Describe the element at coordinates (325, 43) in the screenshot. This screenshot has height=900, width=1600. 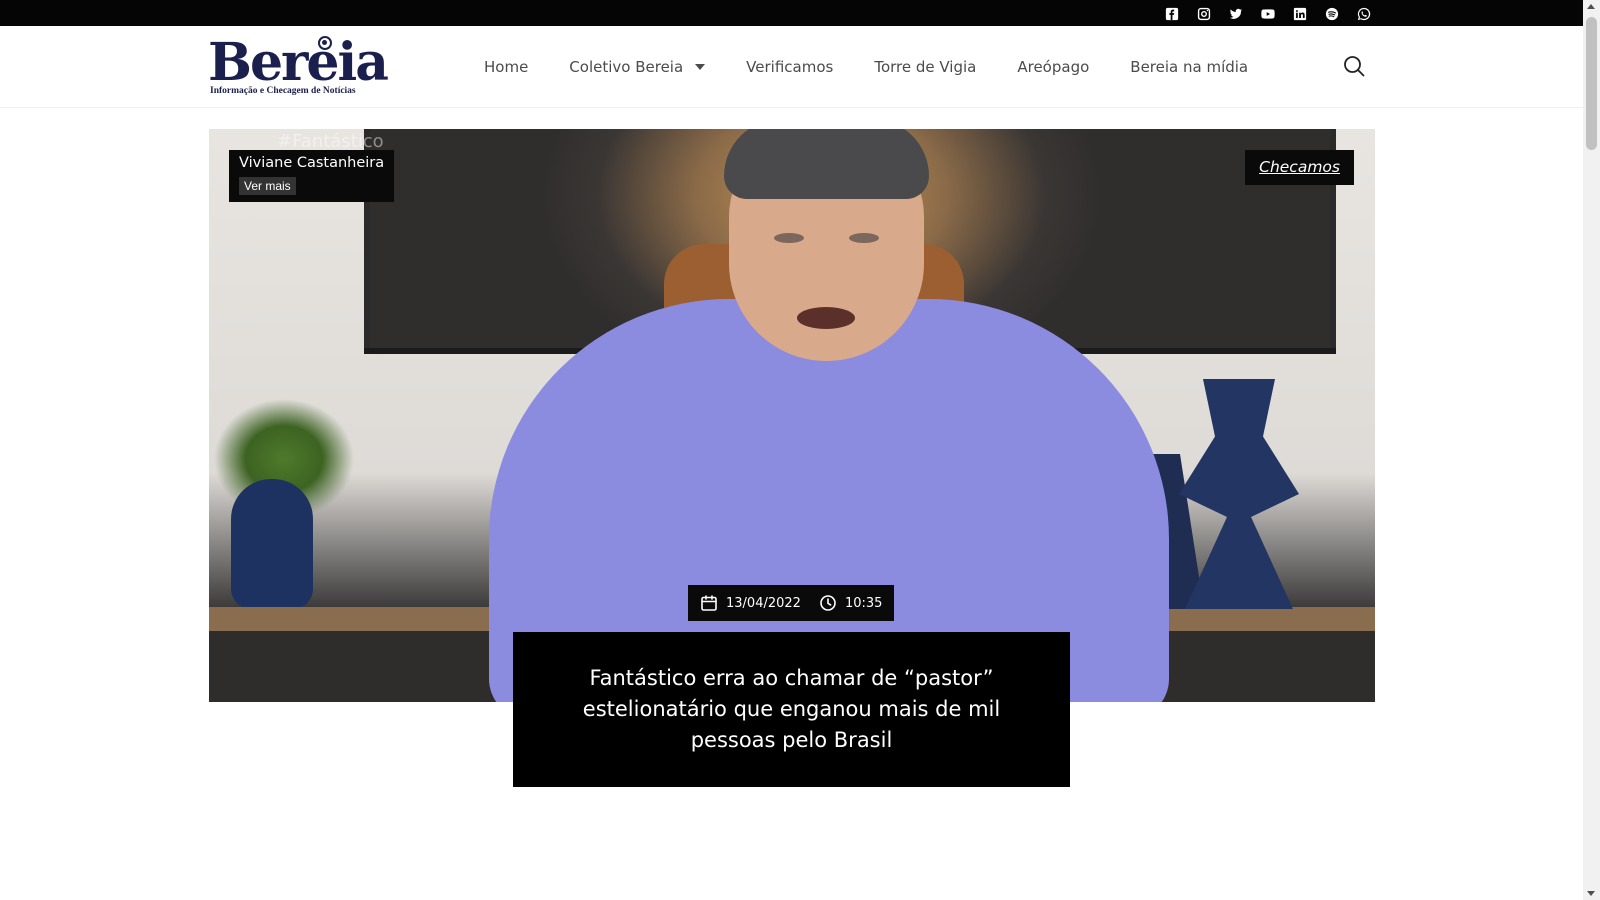
I see `logo-dot-icon` at that location.